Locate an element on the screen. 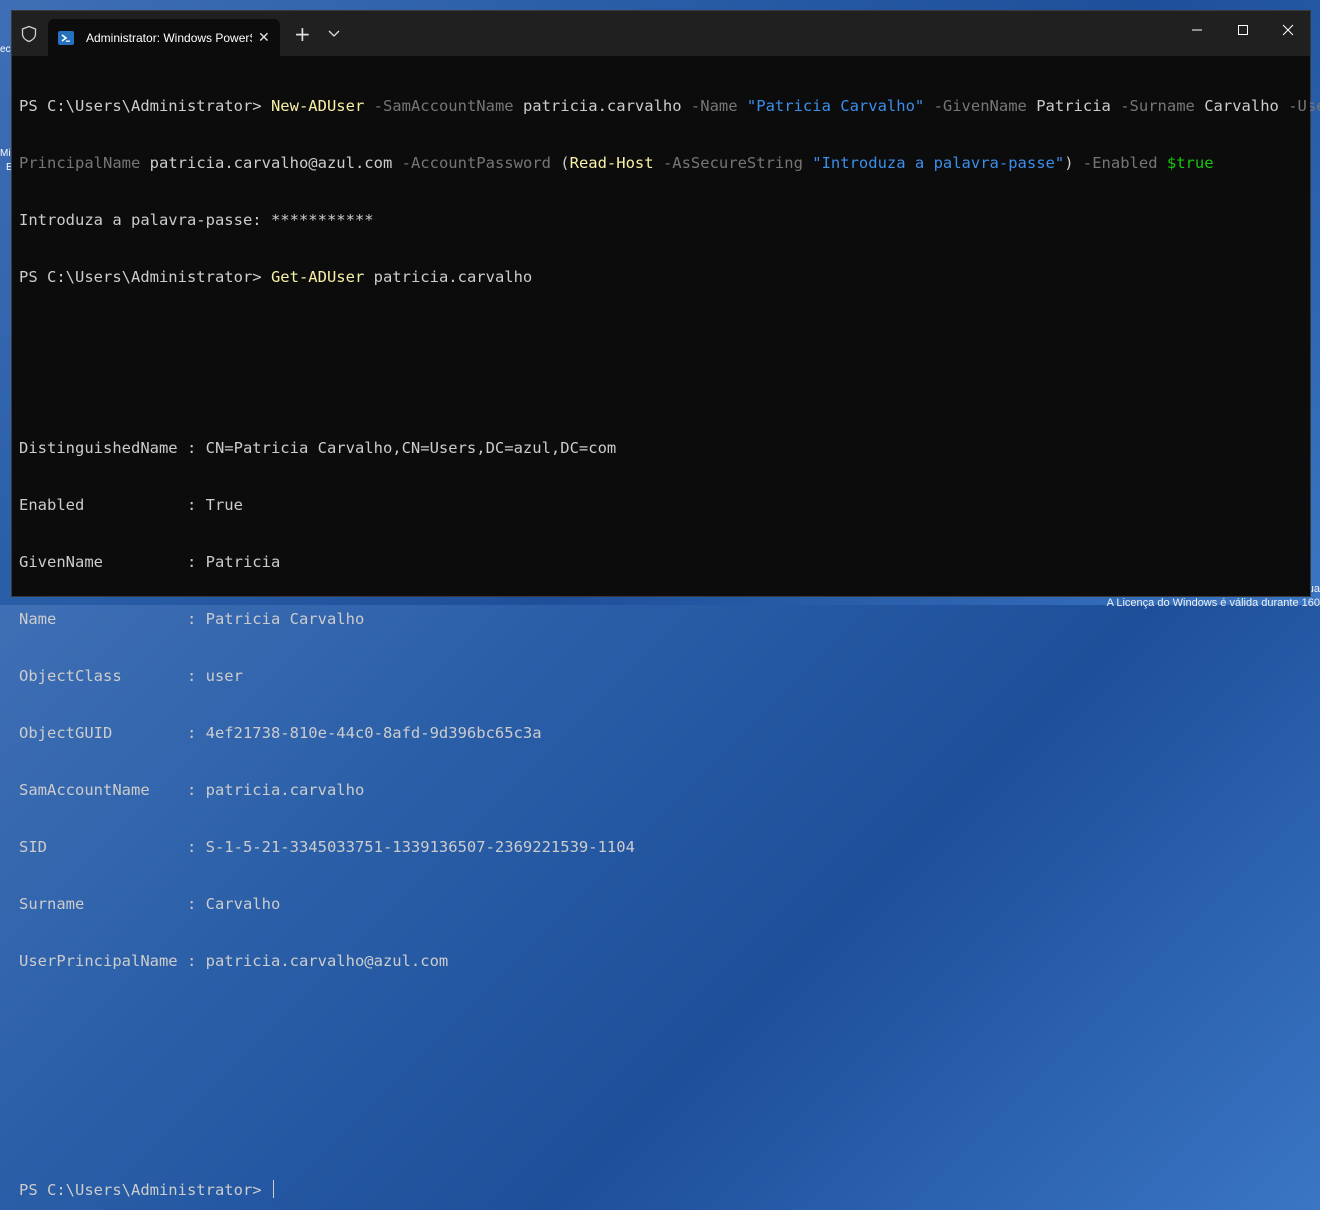 The width and height of the screenshot is (1320, 1210). minimize-button is located at coordinates (1197, 30).